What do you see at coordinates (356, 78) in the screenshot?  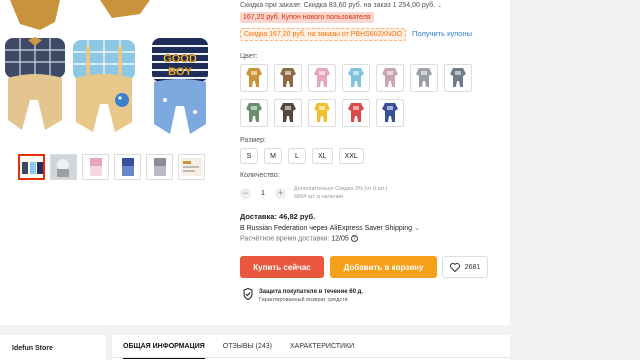 I see `color-swatch-blue-overalls` at bounding box center [356, 78].